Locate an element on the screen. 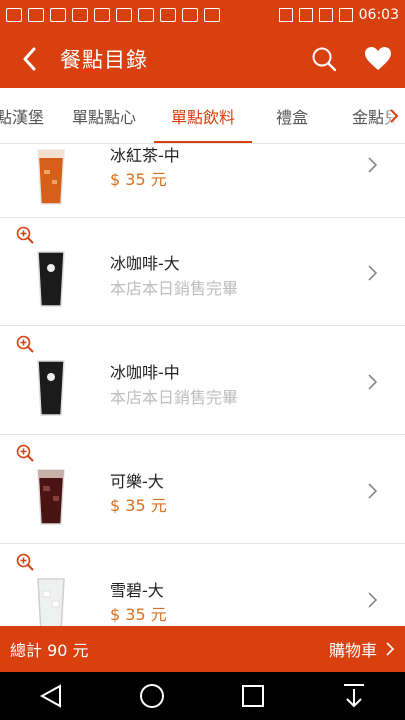 The height and width of the screenshot is (720, 405). search-button is located at coordinates (324, 59).